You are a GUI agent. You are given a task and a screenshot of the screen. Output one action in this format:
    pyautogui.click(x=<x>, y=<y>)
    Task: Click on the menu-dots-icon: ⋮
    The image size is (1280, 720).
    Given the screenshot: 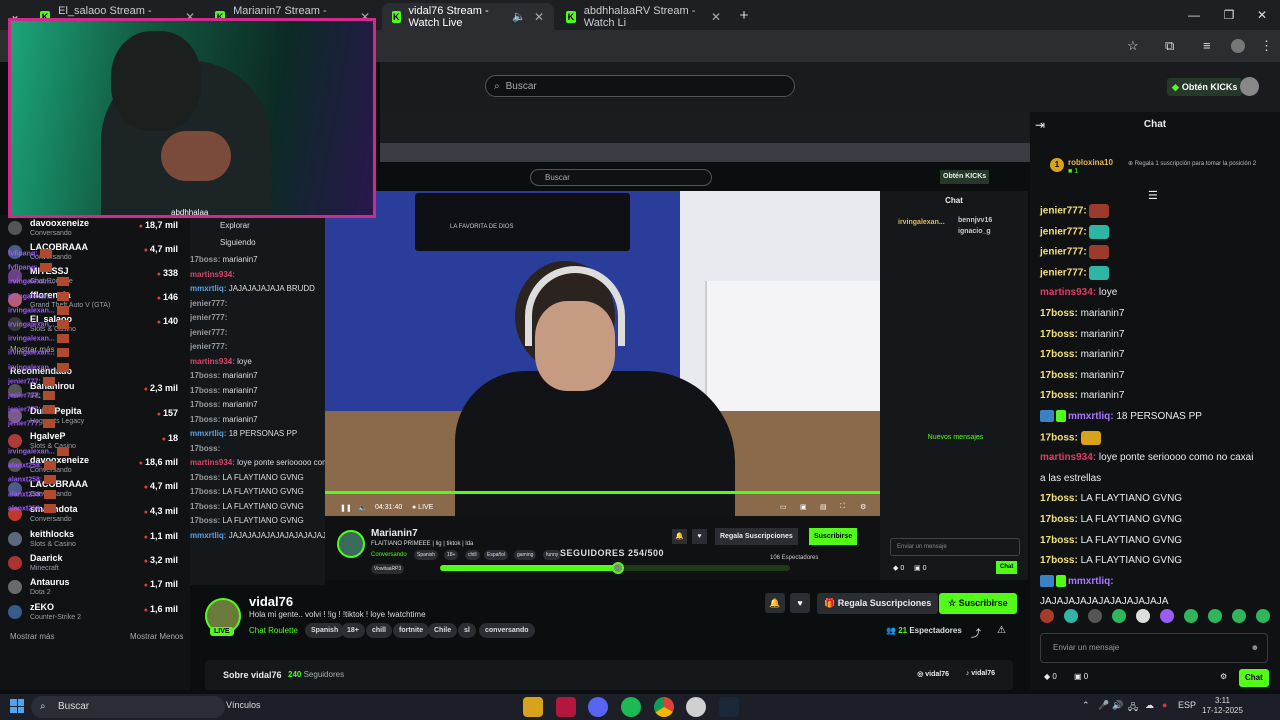 What is the action you would take?
    pyautogui.click(x=1266, y=46)
    